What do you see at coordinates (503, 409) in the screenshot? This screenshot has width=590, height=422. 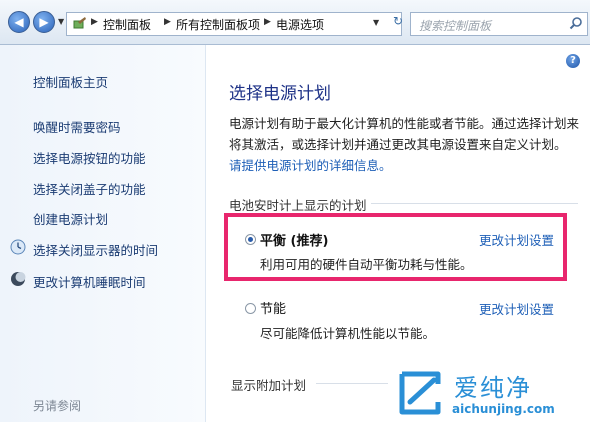 I see `watermark-url: aichunjing.com` at bounding box center [503, 409].